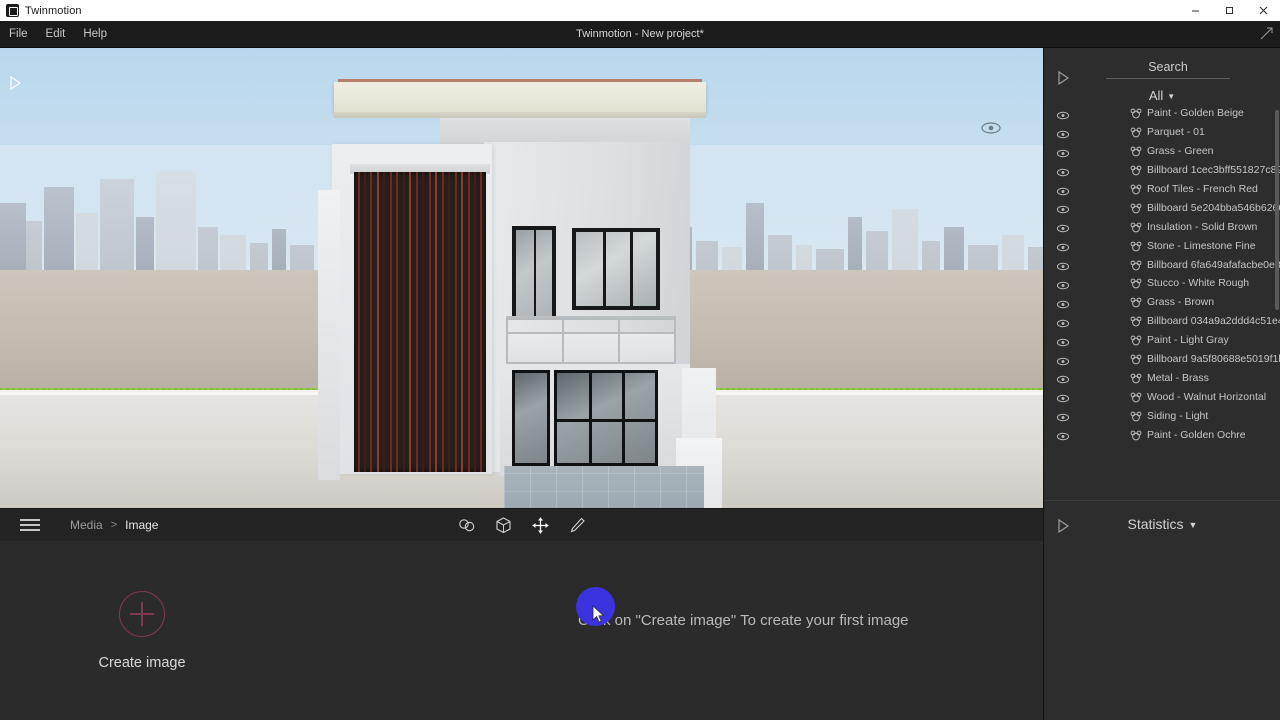  Describe the element at coordinates (1162, 302) in the screenshot. I see `material-row: Grass - Brown` at that location.